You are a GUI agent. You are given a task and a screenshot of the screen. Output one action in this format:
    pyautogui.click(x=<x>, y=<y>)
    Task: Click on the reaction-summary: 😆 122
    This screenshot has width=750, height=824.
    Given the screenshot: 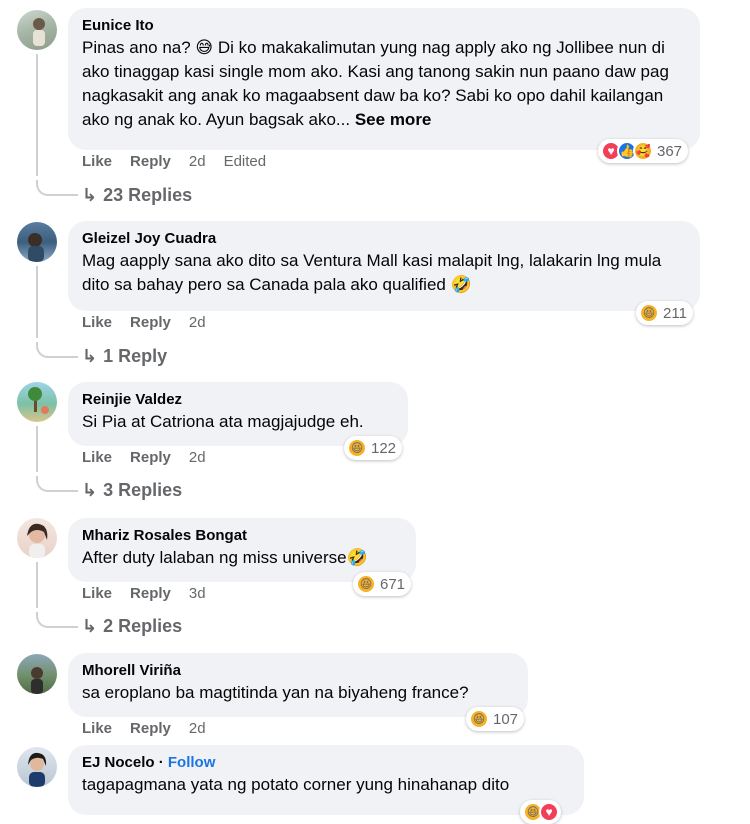 What is the action you would take?
    pyautogui.click(x=373, y=448)
    